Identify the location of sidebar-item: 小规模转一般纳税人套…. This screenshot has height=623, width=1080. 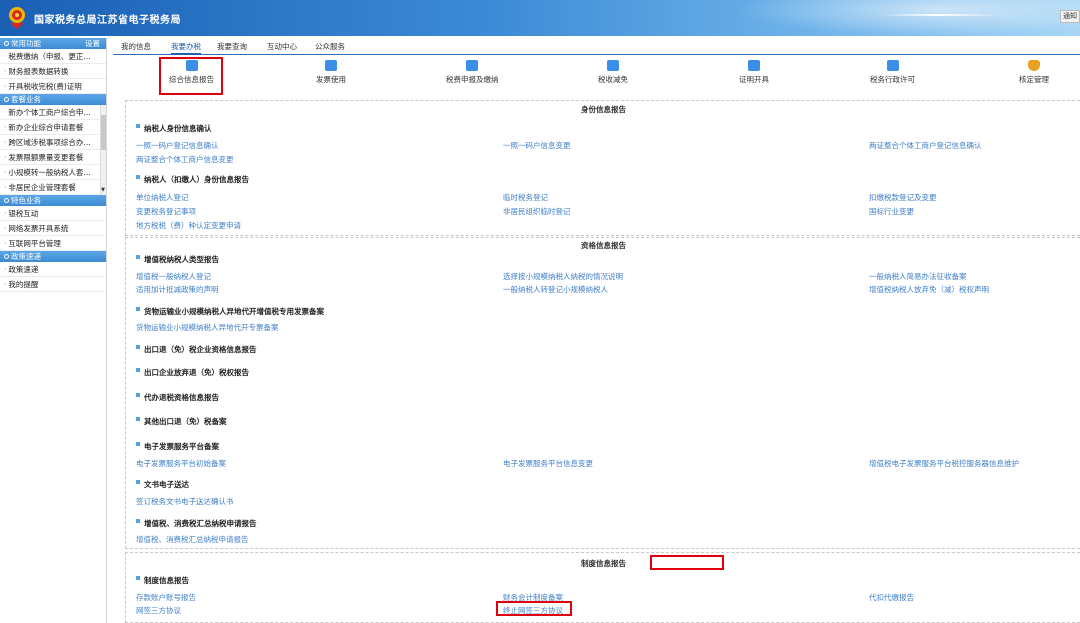
(53, 172).